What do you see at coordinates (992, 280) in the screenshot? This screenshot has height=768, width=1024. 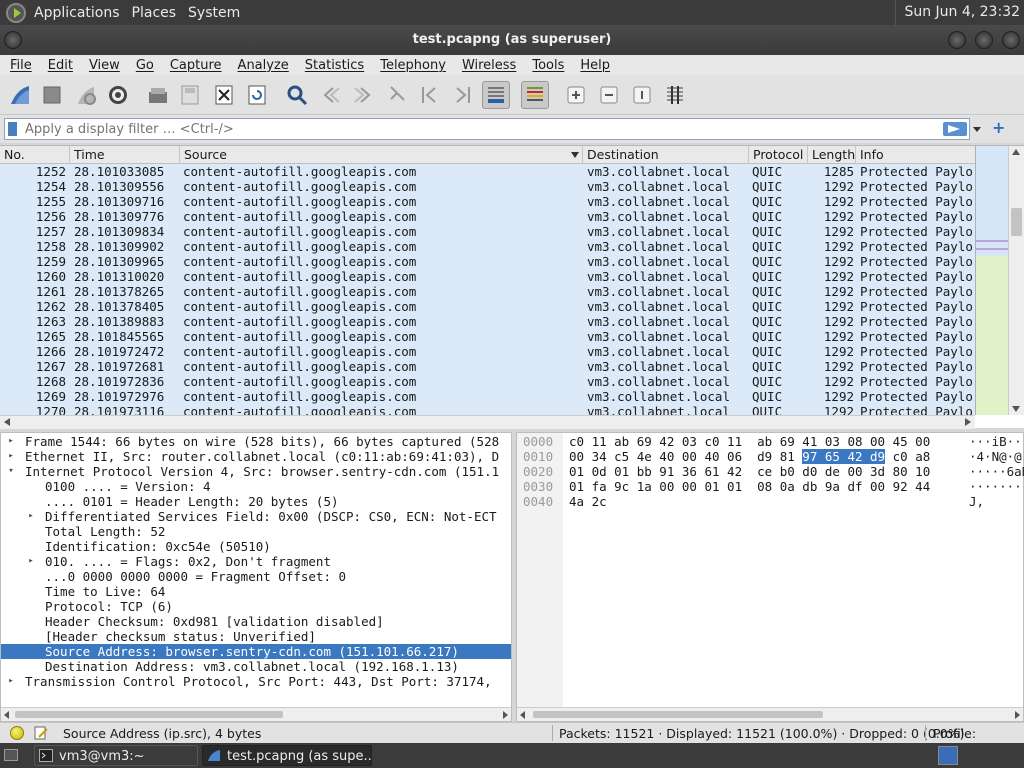 I see `packet-minimap` at bounding box center [992, 280].